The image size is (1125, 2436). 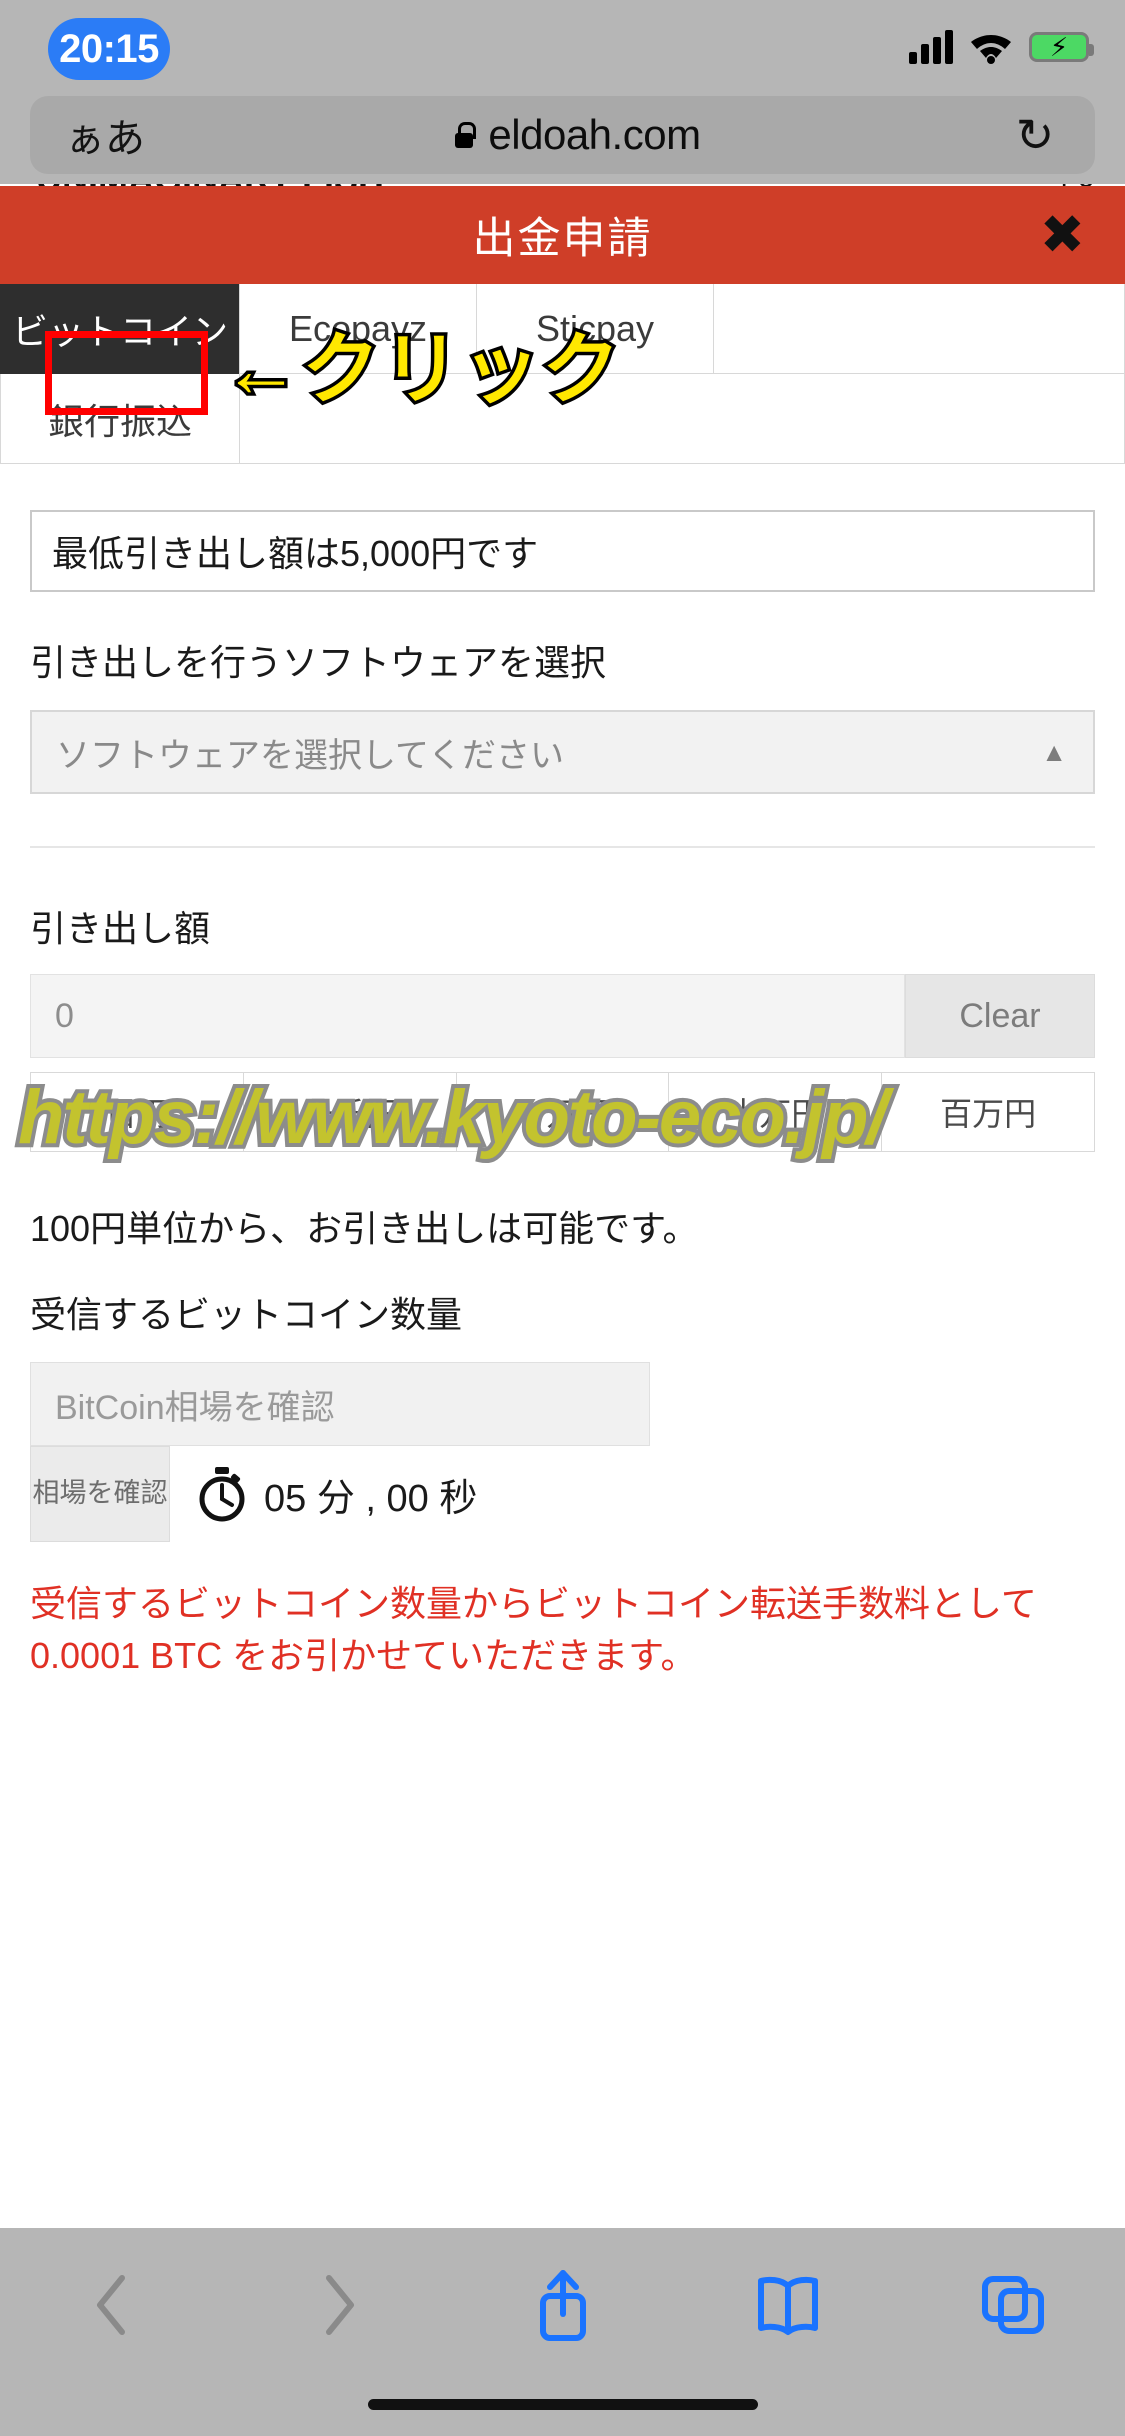 I want to click on quick-amount-1000000-label: 百万円, so click(x=988, y=1114).